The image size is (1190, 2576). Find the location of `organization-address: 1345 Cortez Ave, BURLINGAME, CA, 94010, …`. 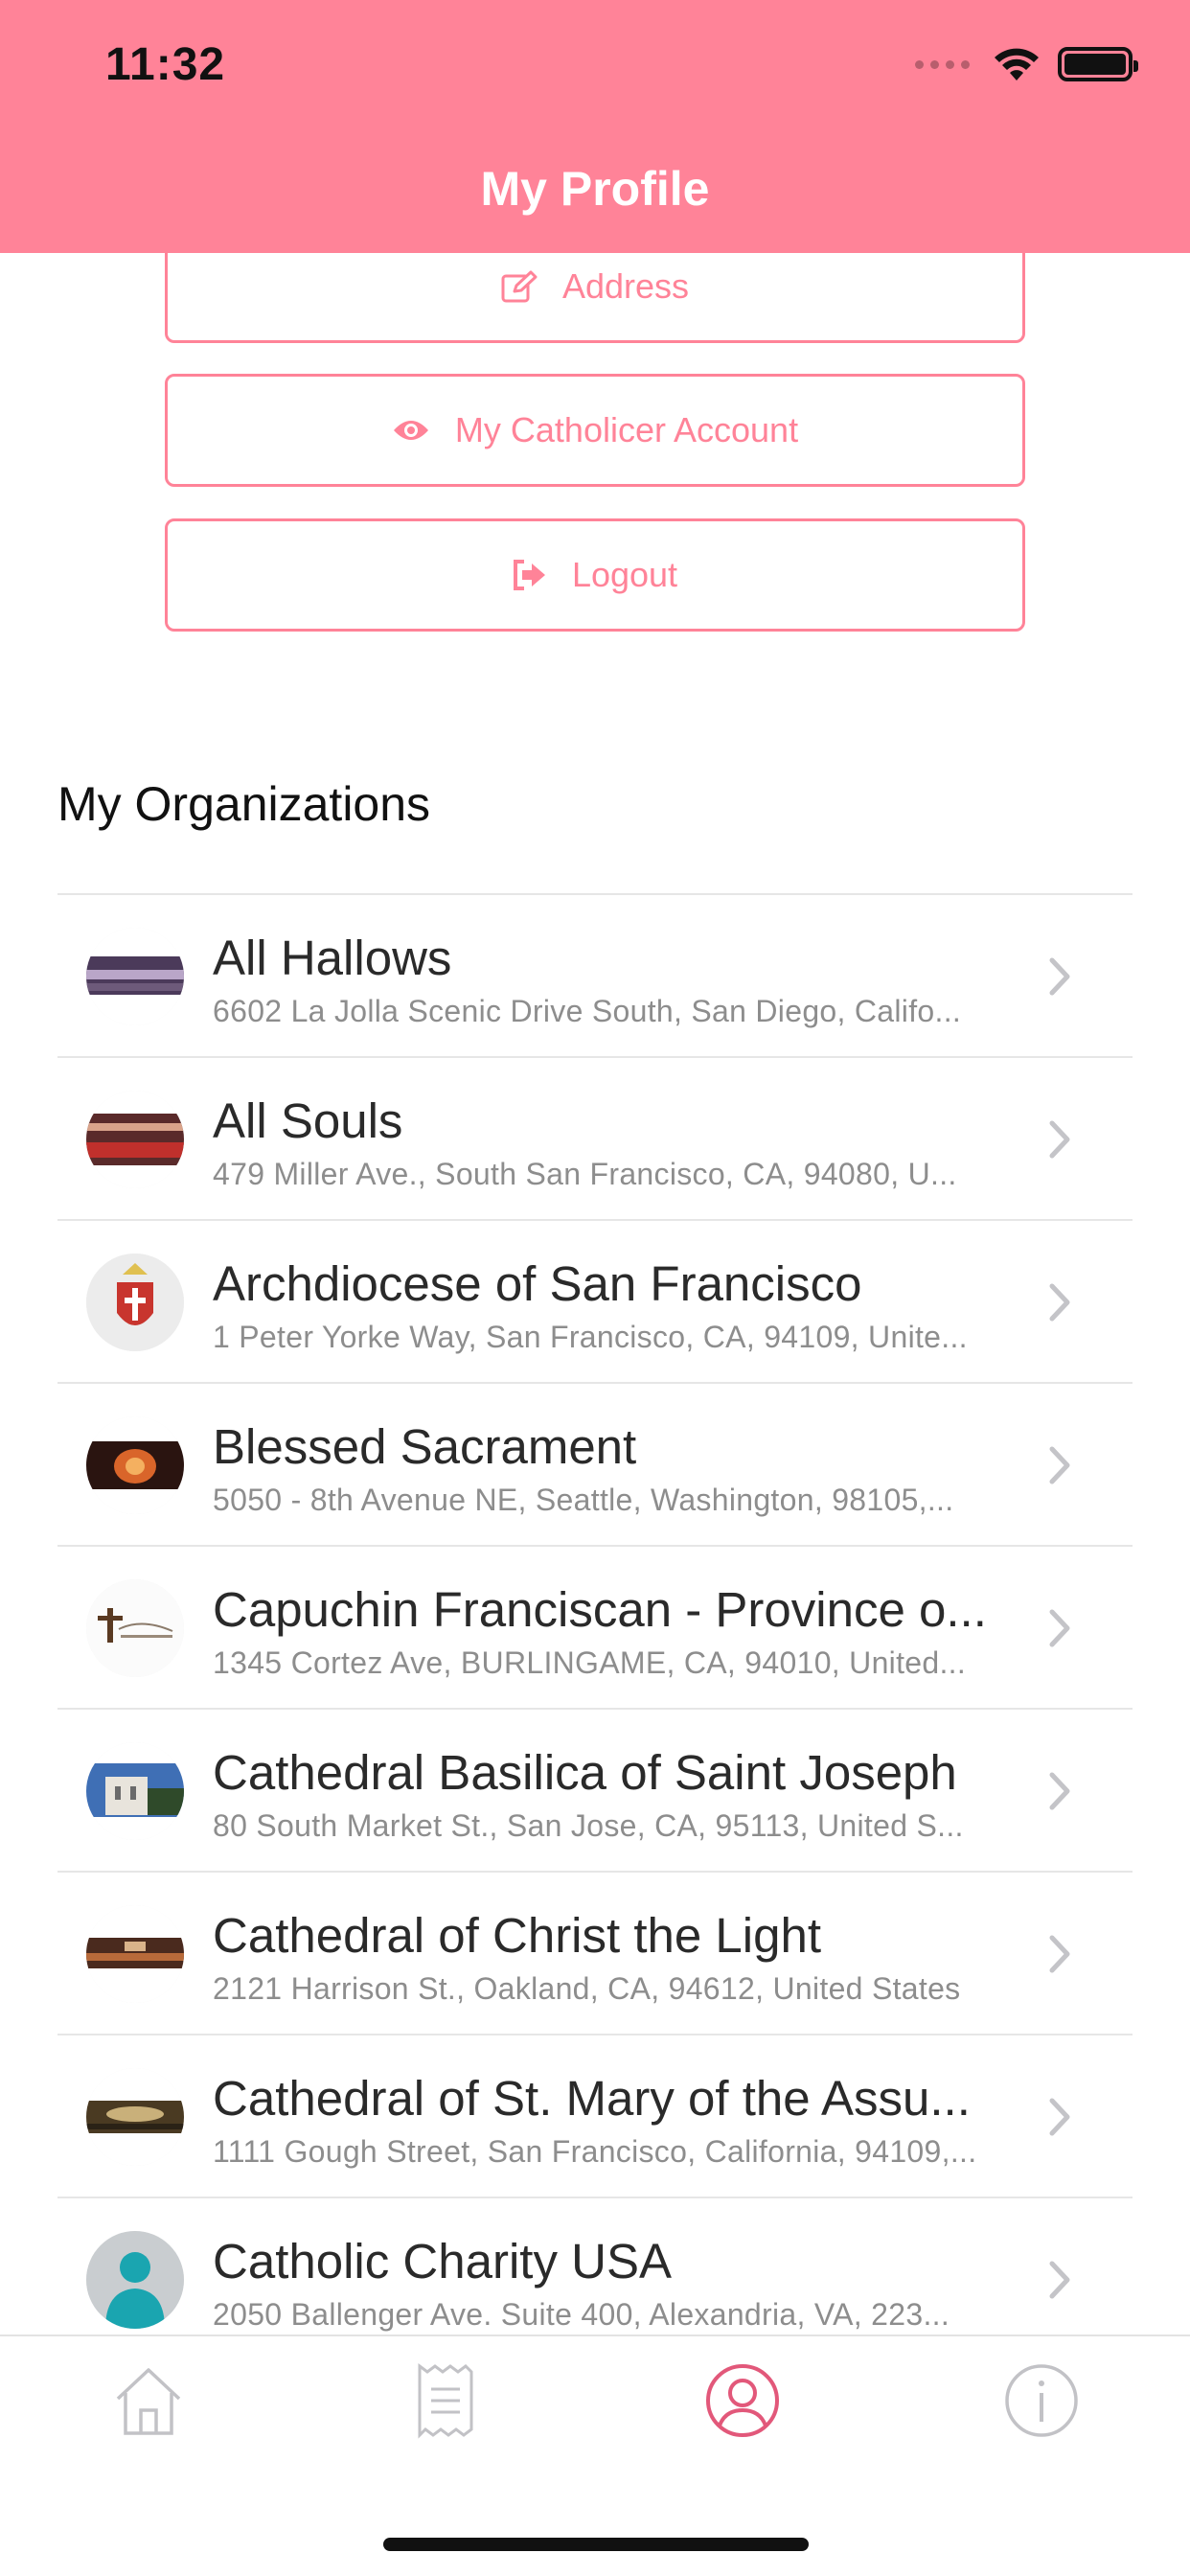

organization-address: 1345 Cortez Ave, BURLINGAME, CA, 94010, … is located at coordinates (590, 1662).